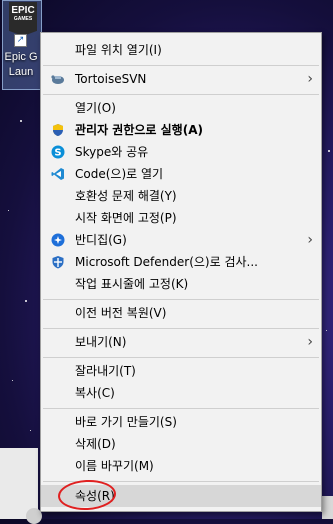  Describe the element at coordinates (181, 196) in the screenshot. I see `menu-item-troubleshoot-compatibility: 호환성 문제 해결(Y)` at that location.